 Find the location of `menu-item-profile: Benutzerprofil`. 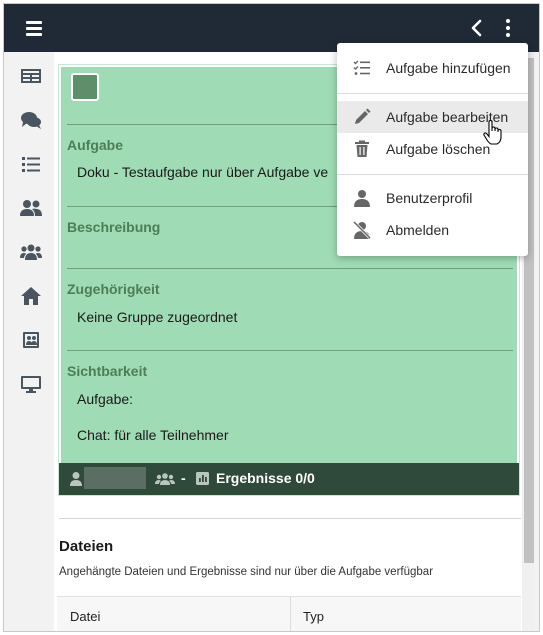

menu-item-profile: Benutzerprofil is located at coordinates (432, 198).